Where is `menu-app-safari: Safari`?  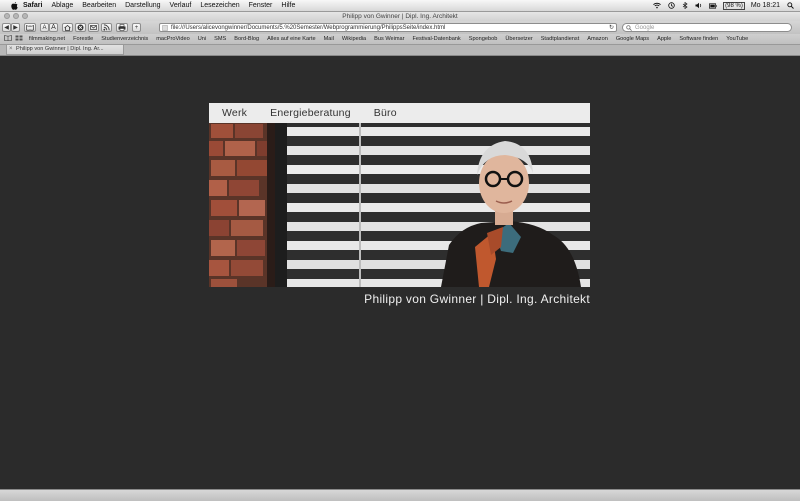 menu-app-safari: Safari is located at coordinates (32, 5).